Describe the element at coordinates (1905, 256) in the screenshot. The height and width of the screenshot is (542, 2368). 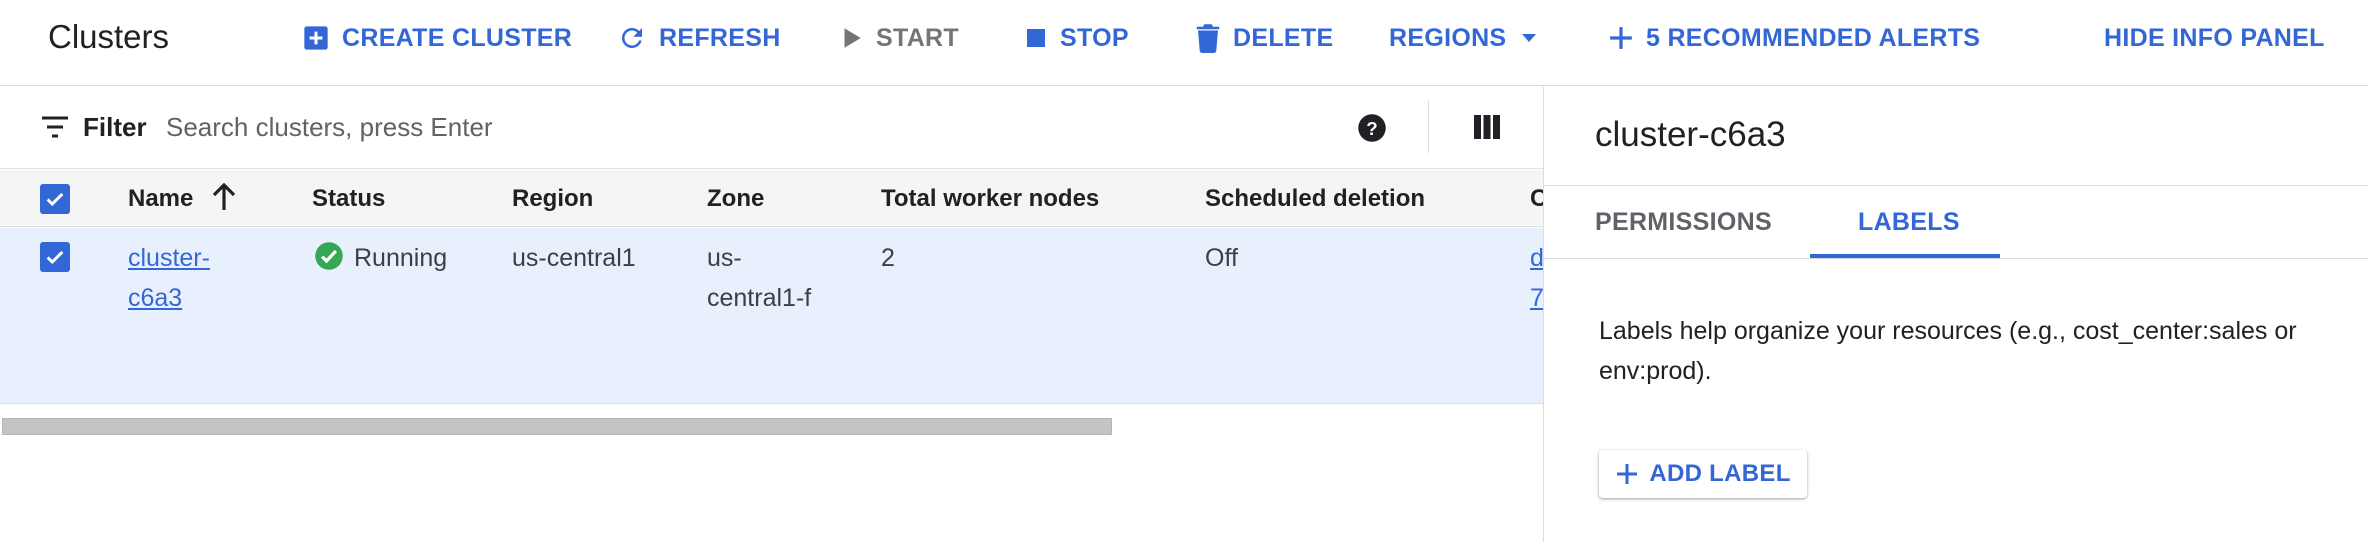
I see `active-tab-indicator` at that location.